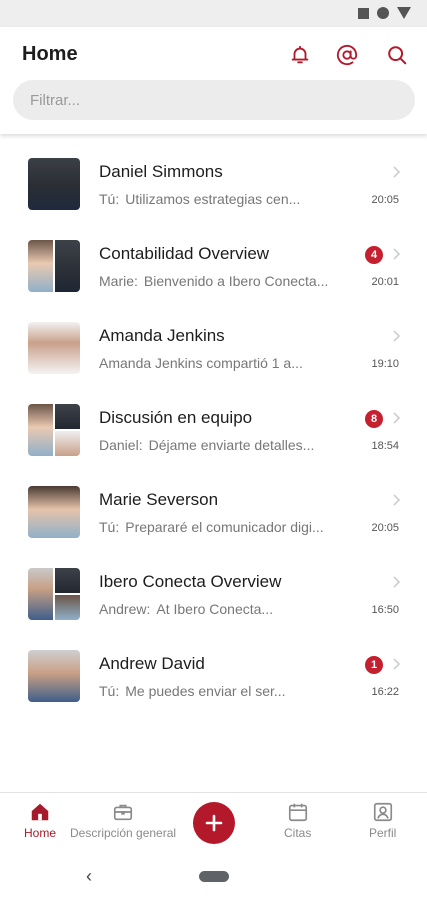 This screenshot has height=900, width=427. What do you see at coordinates (118, 281) in the screenshot?
I see `chat-sender: Marie:` at bounding box center [118, 281].